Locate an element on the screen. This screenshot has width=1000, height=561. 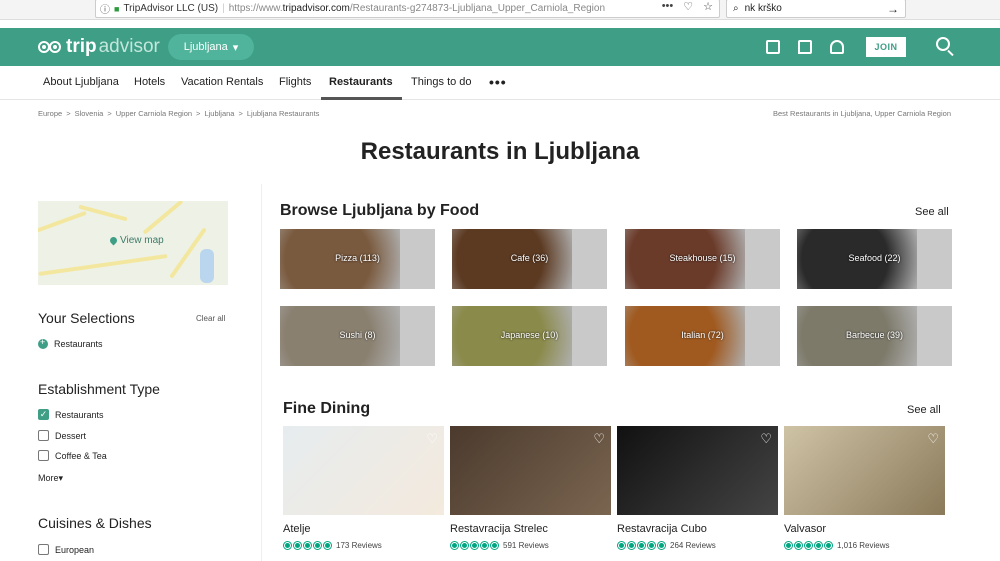
nav-restaurants: Restaurants is located at coordinates (361, 82).